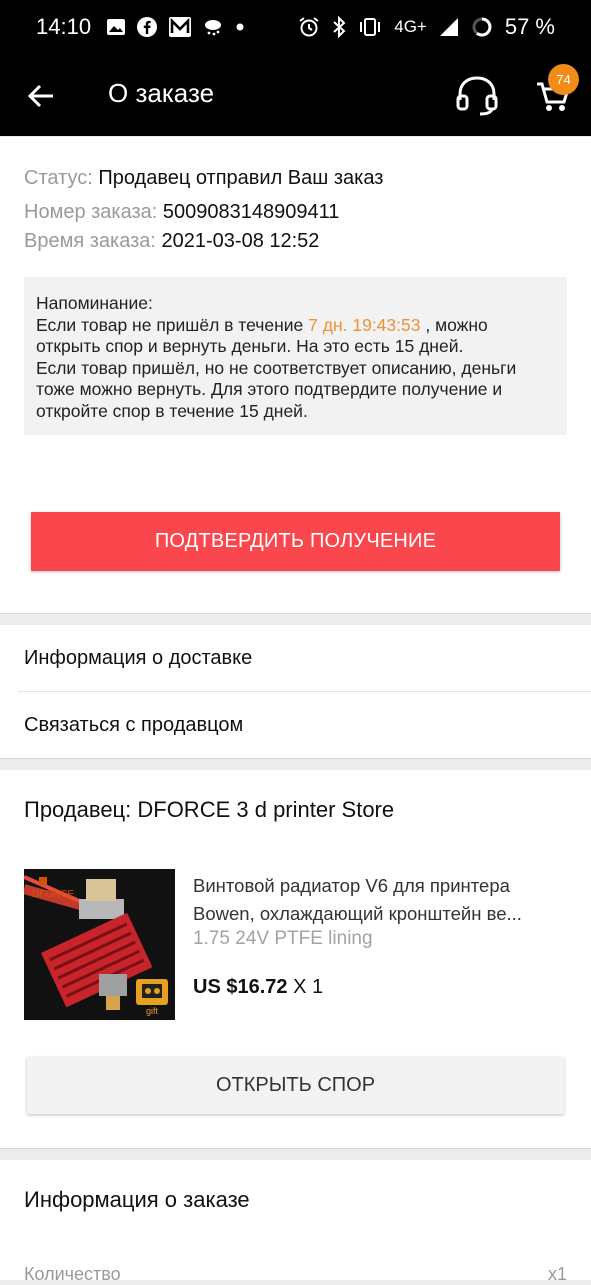  I want to click on countdown-timer: 7 дн. 19:43:53, so click(364, 324).